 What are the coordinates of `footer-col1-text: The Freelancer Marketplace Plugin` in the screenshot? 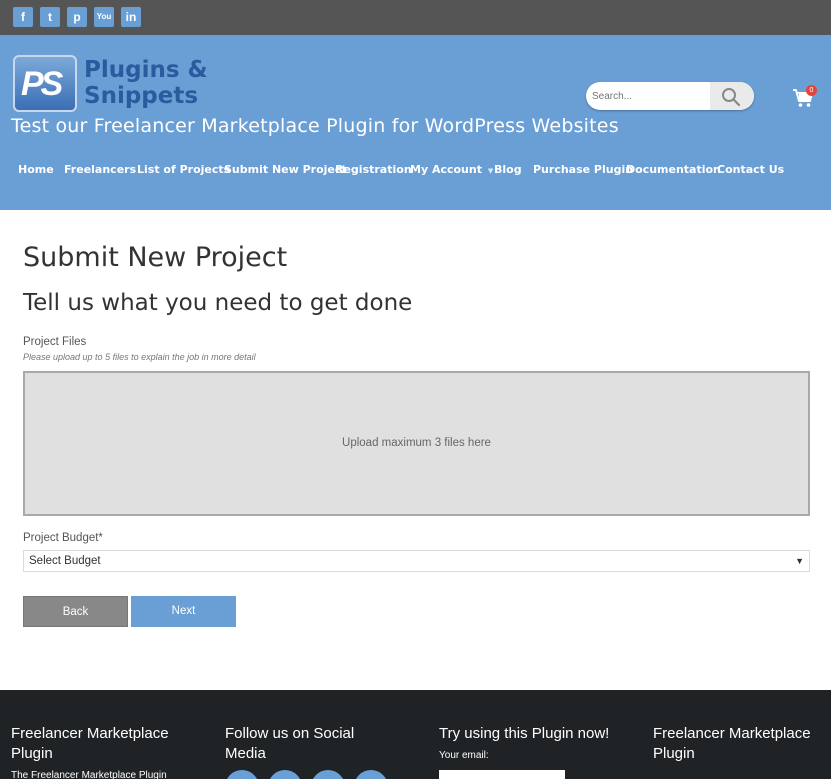 It's located at (89, 774).